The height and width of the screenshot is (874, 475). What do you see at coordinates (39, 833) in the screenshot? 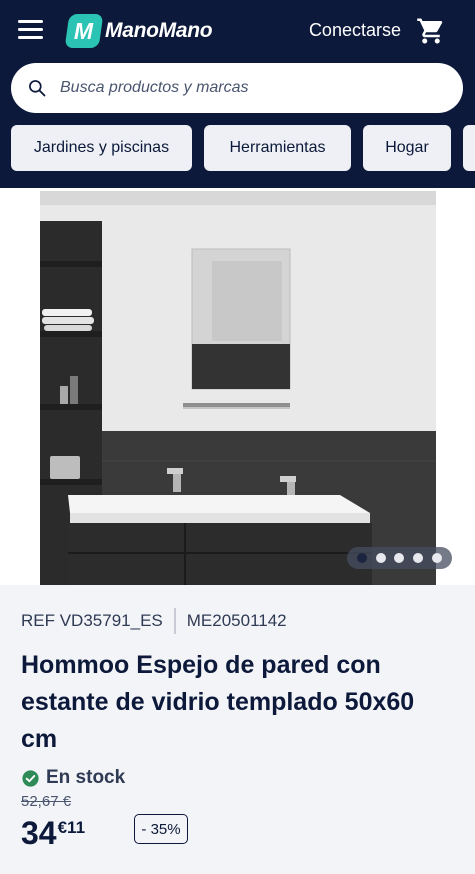
I see `price-integer: 34` at bounding box center [39, 833].